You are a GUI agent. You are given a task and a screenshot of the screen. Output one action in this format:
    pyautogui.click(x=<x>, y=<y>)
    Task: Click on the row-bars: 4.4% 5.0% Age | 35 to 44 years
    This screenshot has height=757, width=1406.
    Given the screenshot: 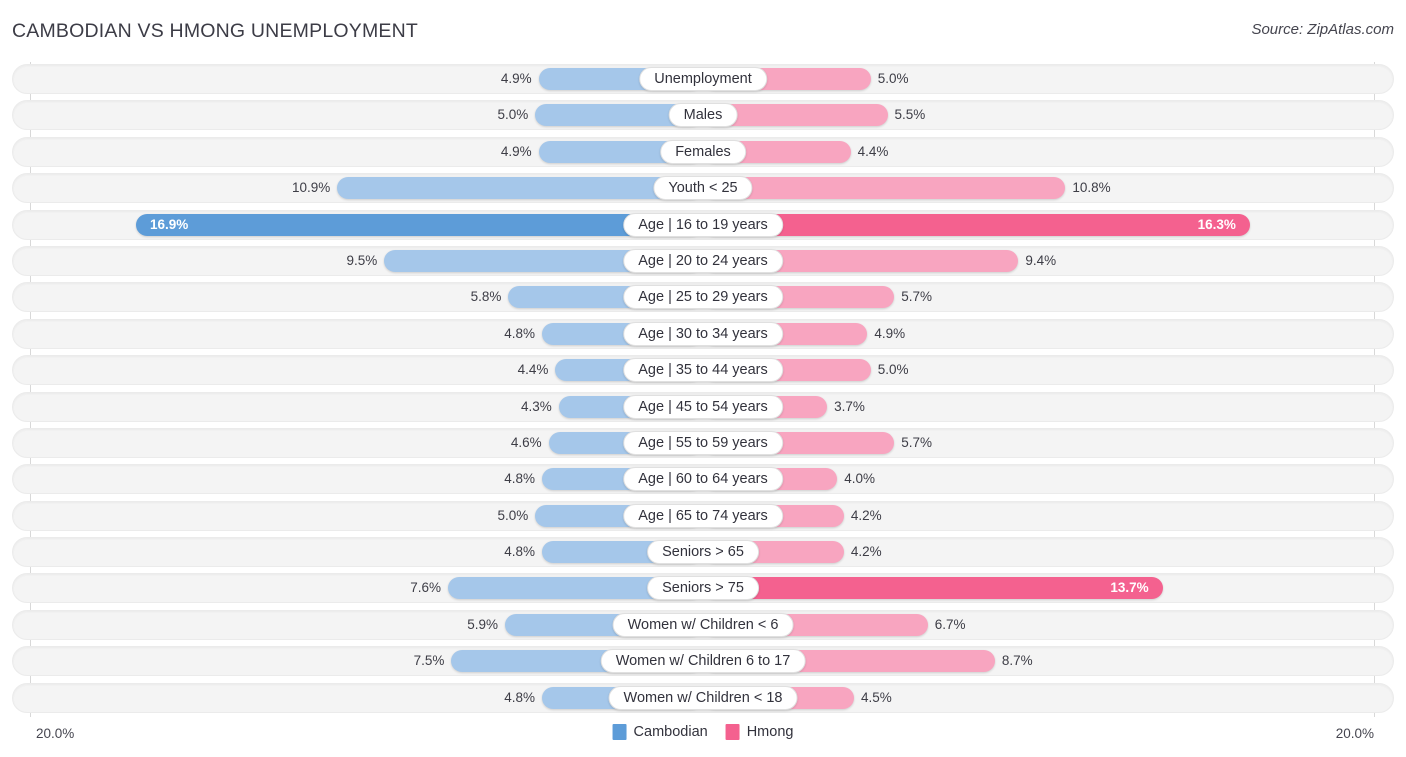 What is the action you would take?
    pyautogui.click(x=703, y=370)
    